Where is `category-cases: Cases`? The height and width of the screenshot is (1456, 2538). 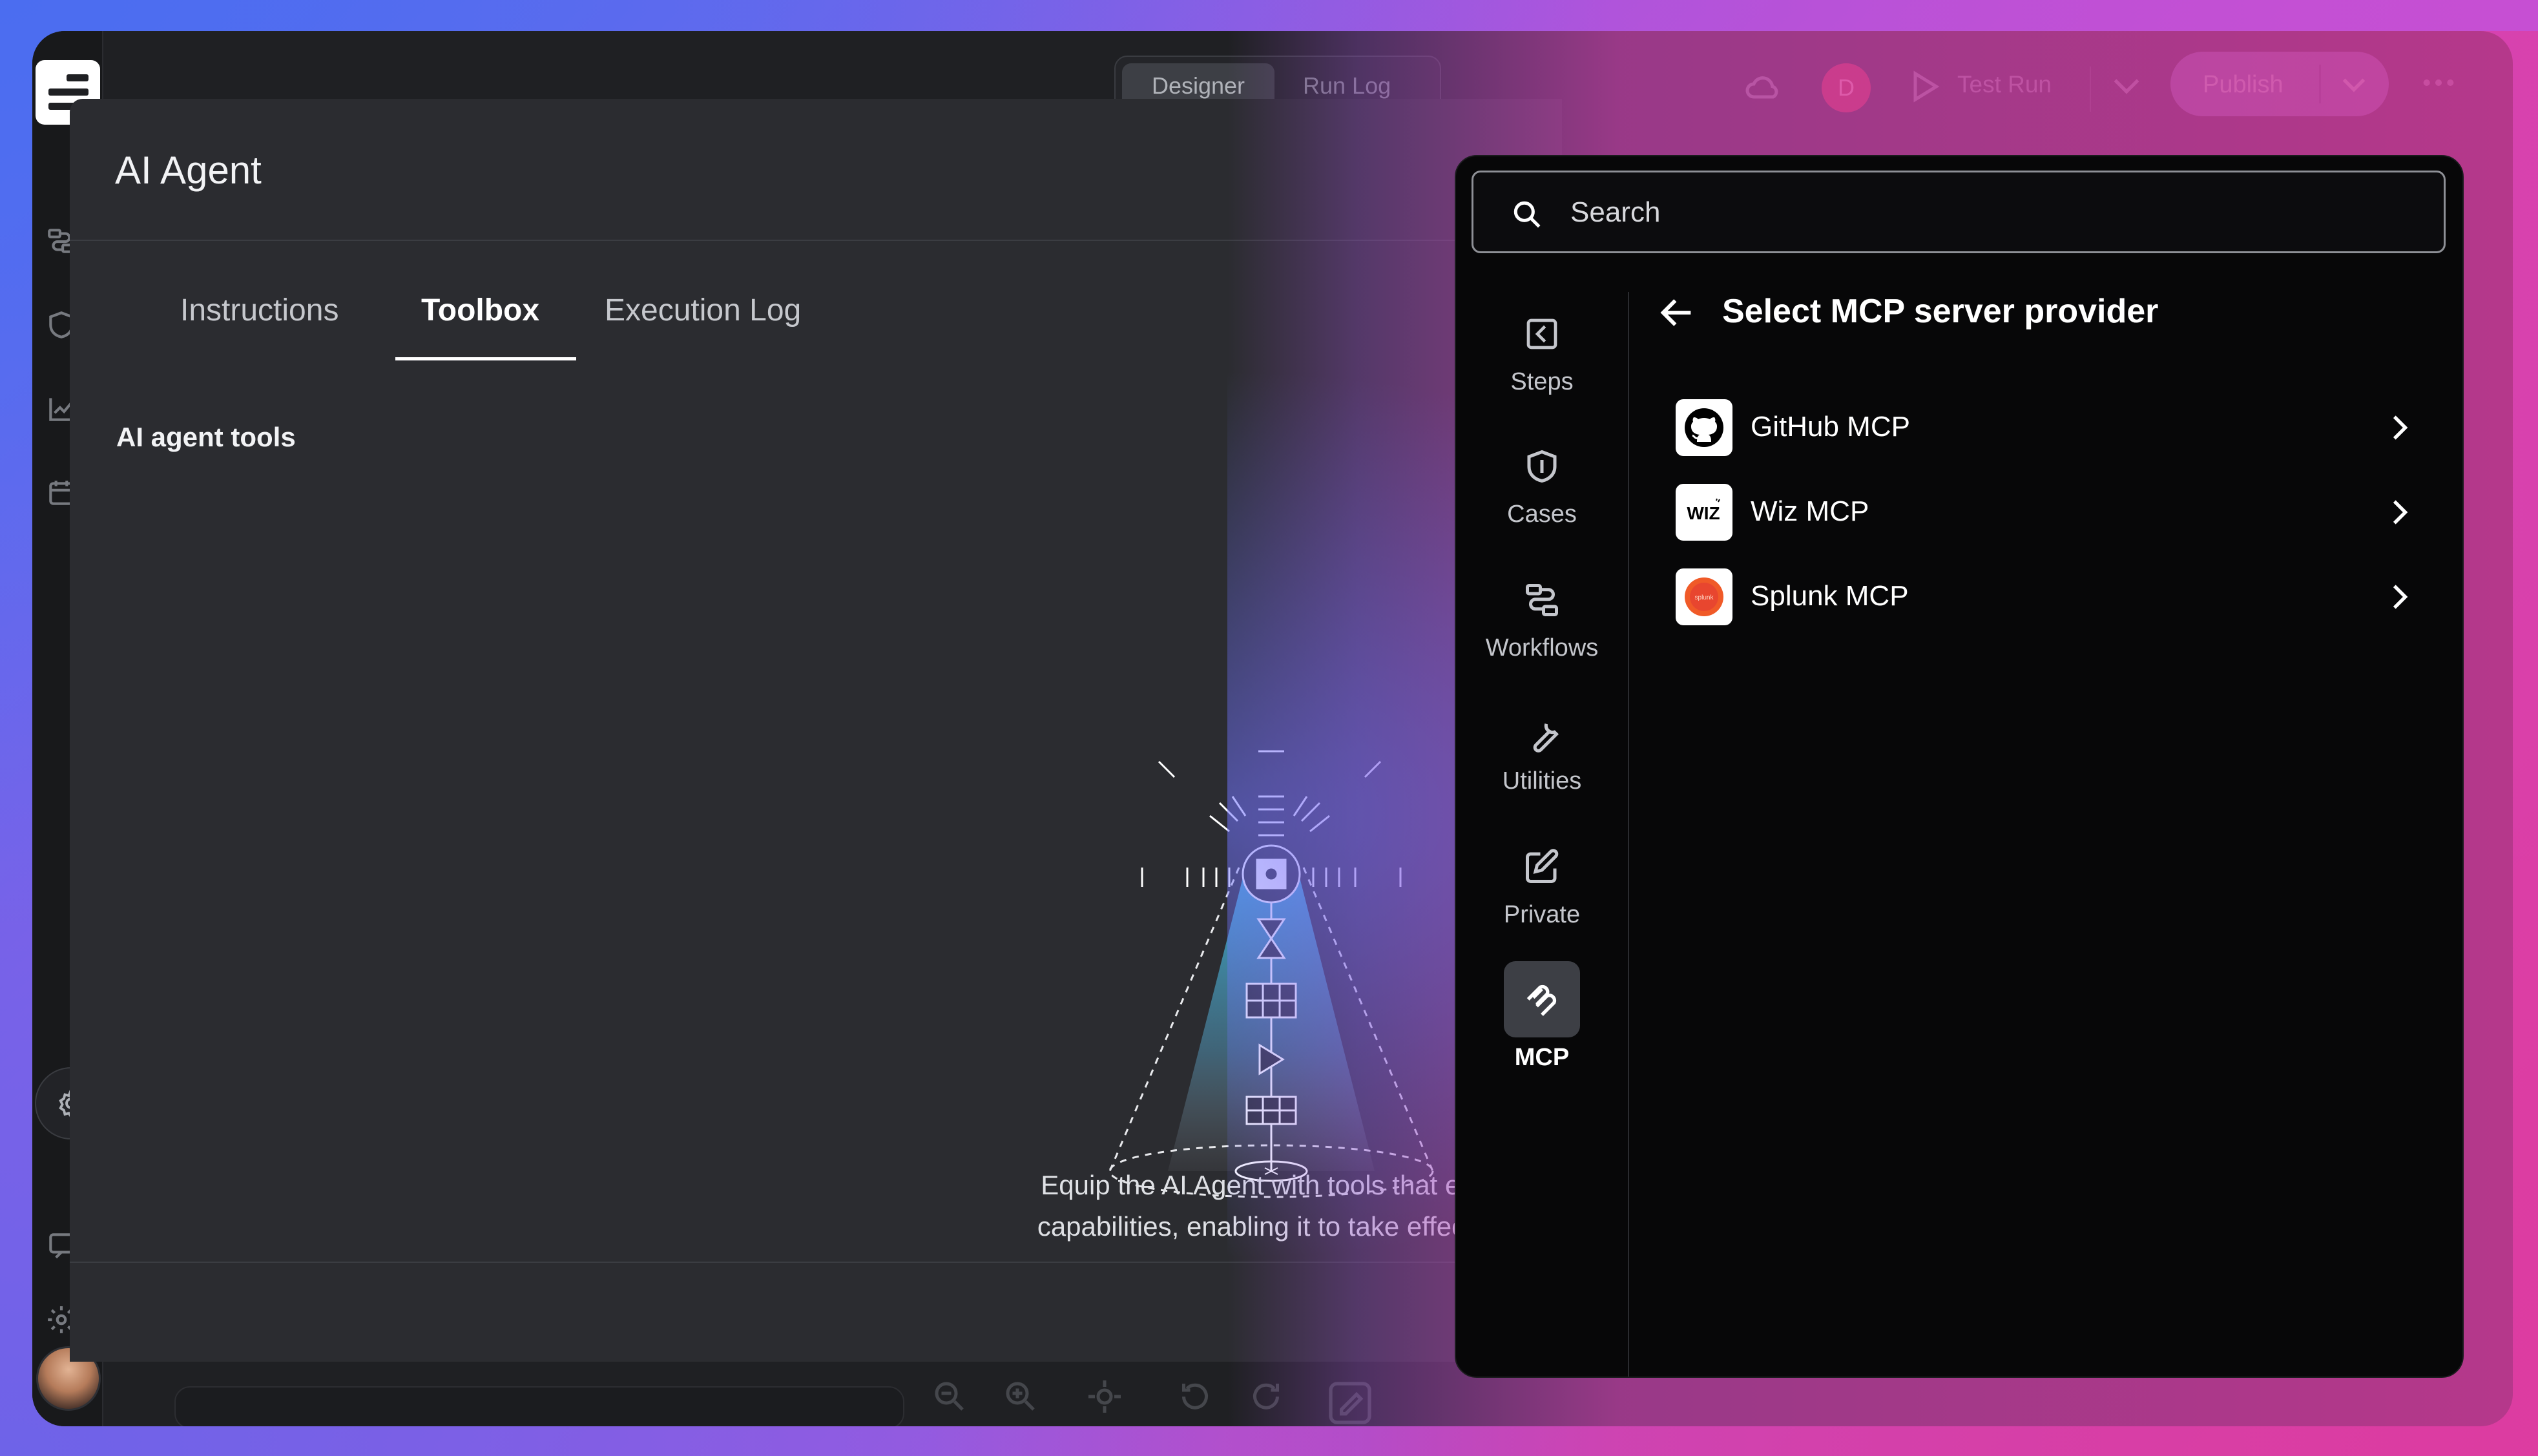 category-cases: Cases is located at coordinates (1542, 486).